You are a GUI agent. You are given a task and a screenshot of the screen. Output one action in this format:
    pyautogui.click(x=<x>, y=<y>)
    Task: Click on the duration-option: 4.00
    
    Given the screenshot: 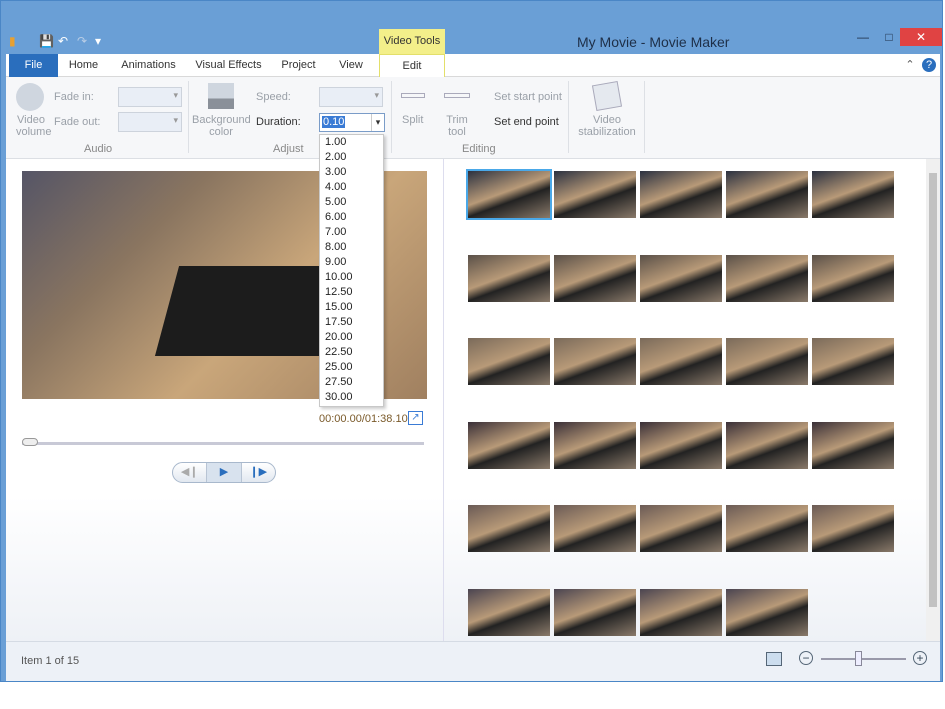 What is the action you would take?
    pyautogui.click(x=351, y=187)
    